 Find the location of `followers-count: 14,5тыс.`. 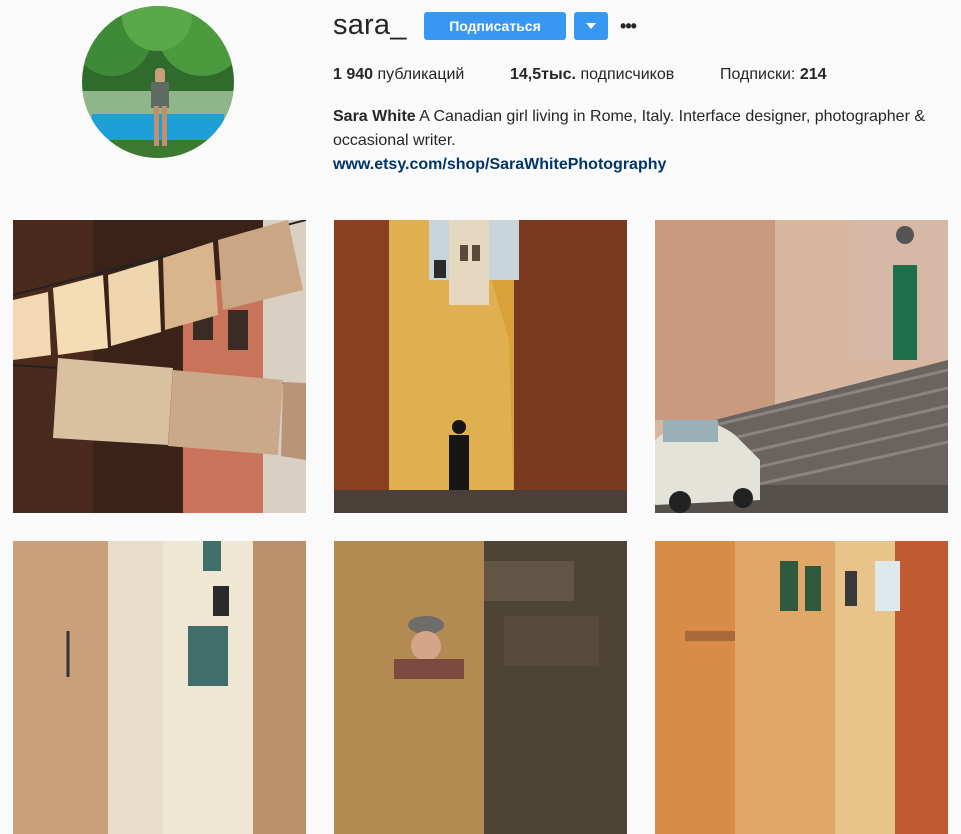

followers-count: 14,5тыс. is located at coordinates (543, 74).